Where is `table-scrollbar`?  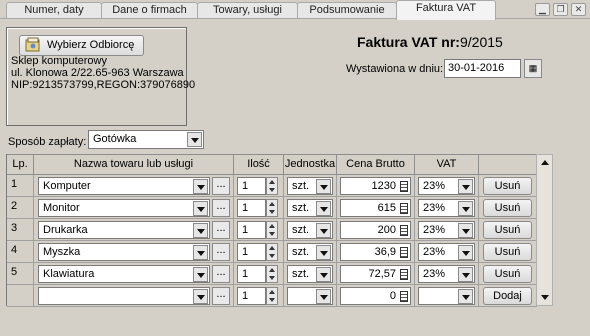
table-scrollbar is located at coordinates (544, 230).